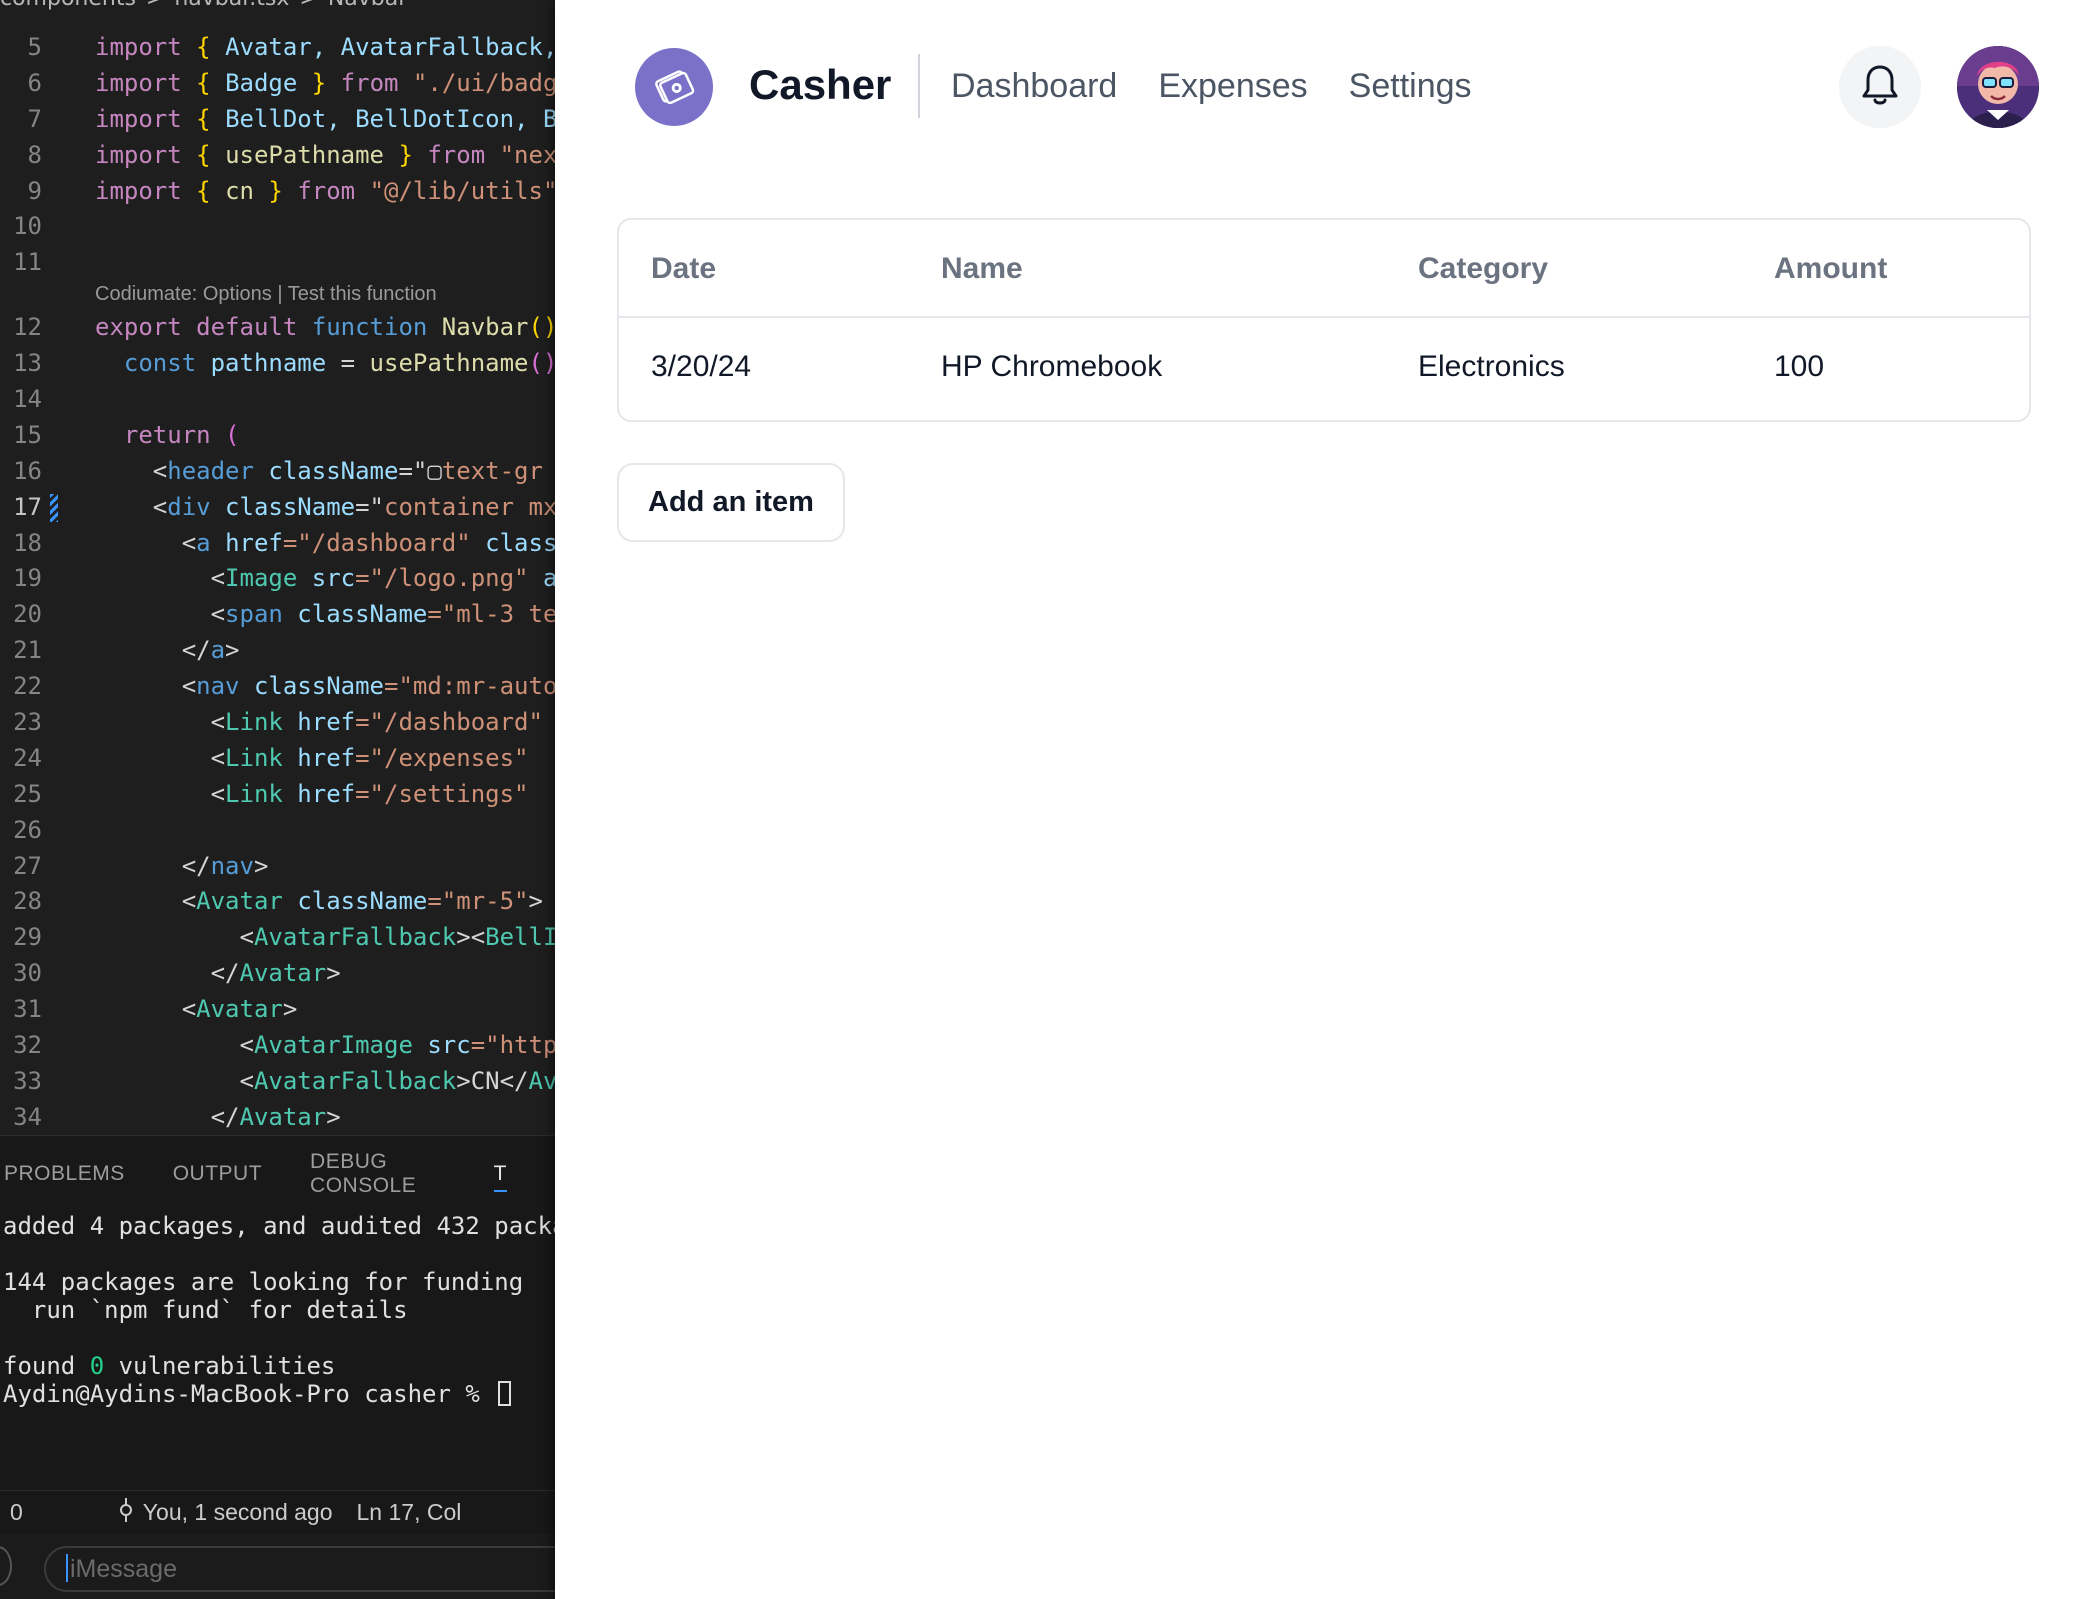 This screenshot has height=1599, width=2076. I want to click on code-line: 12 export default function Navbar(), so click(277, 328).